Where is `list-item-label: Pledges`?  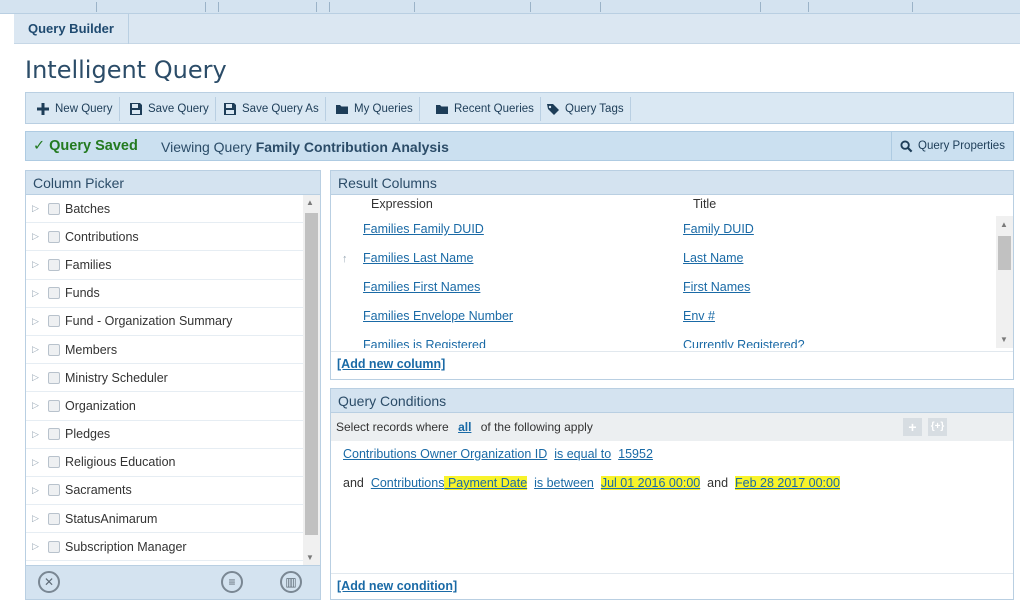
list-item-label: Pledges is located at coordinates (88, 434).